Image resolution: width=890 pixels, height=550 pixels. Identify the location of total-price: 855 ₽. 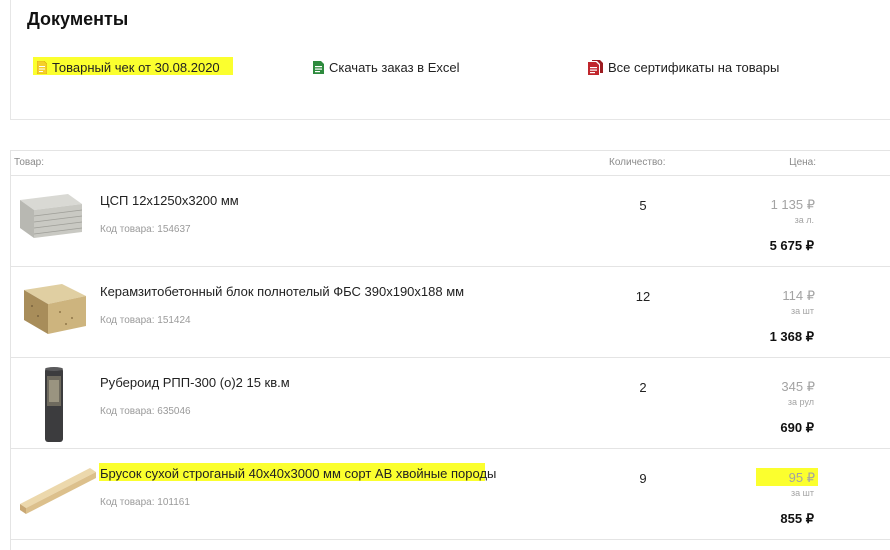
(797, 518).